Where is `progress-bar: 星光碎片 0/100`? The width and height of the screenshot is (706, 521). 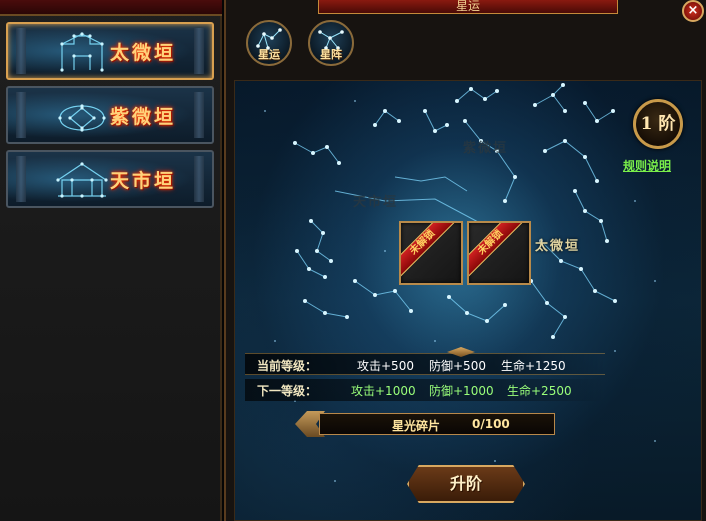
progress-bar: 星光碎片 0/100 is located at coordinates (437, 424).